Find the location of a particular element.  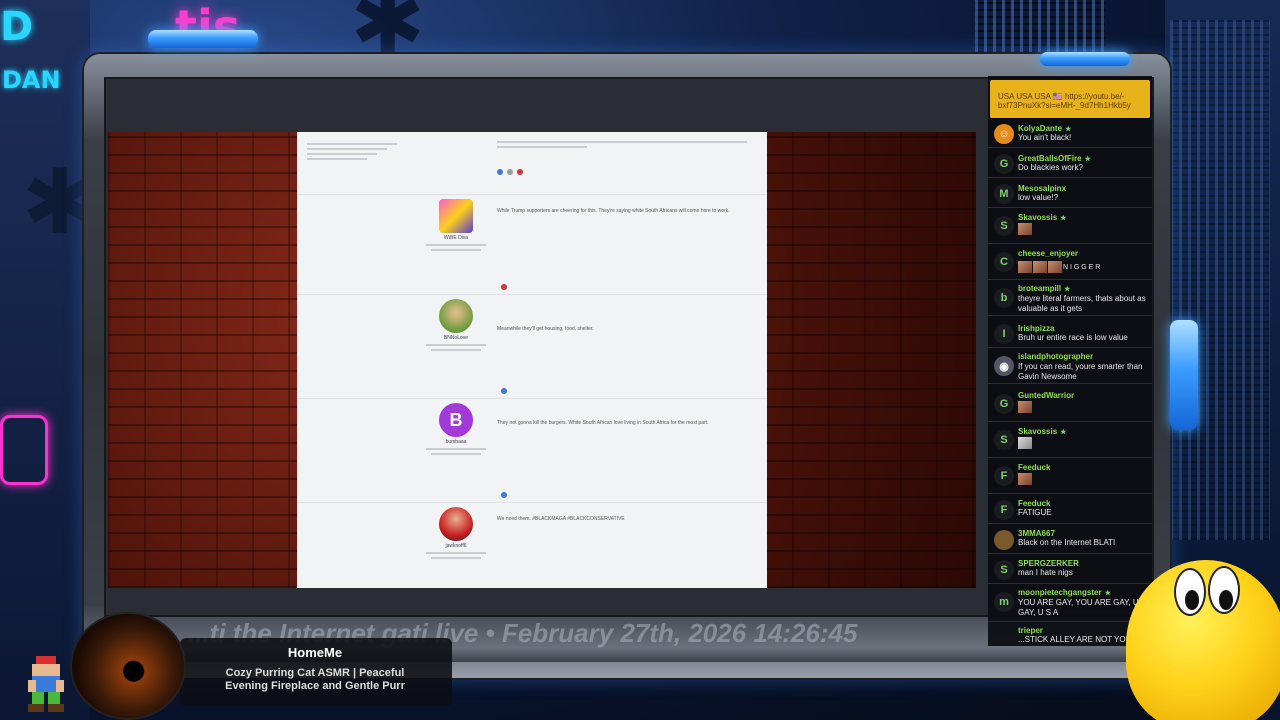

chat-username: Irishpizza is located at coordinates (1036, 328).